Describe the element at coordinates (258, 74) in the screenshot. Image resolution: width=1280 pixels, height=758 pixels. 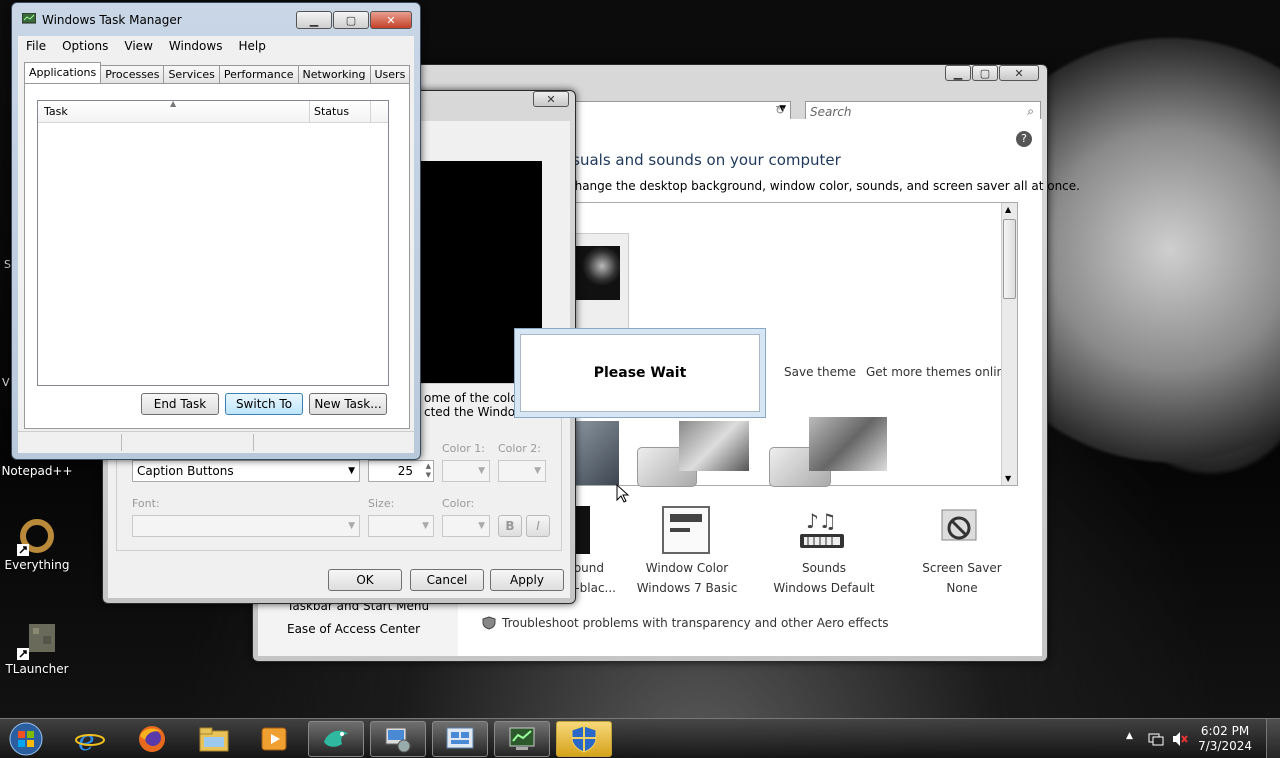
I see `tab-performance: Performance` at that location.